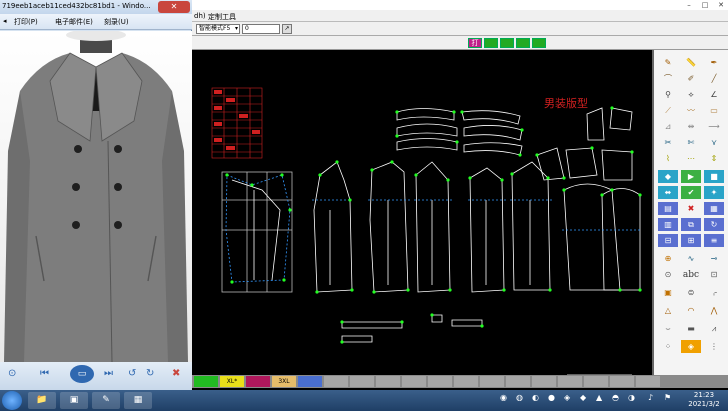 Image resolution: width=728 pixels, height=411 pixels. Describe the element at coordinates (176, 373) in the screenshot. I see `delete-photo-icon: ✖` at that location.